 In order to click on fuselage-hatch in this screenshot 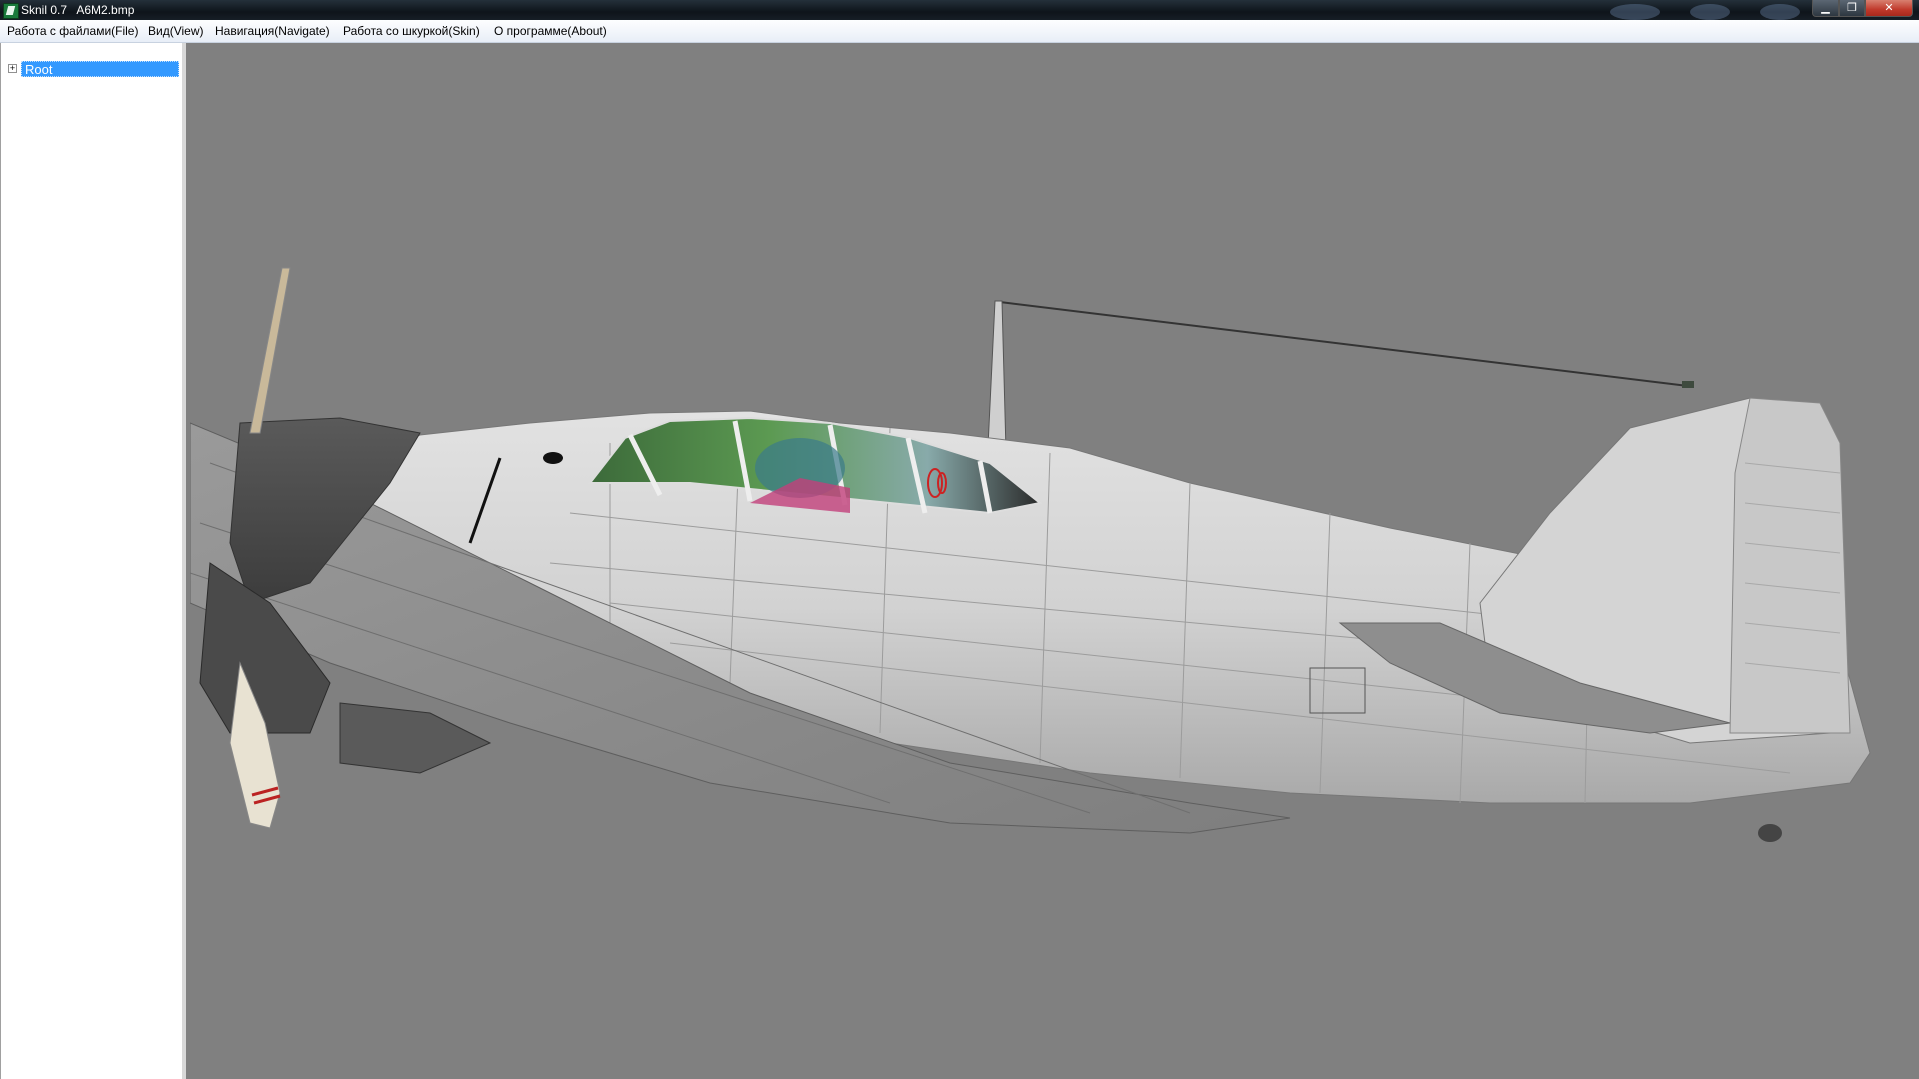, I will do `click(553, 458)`.